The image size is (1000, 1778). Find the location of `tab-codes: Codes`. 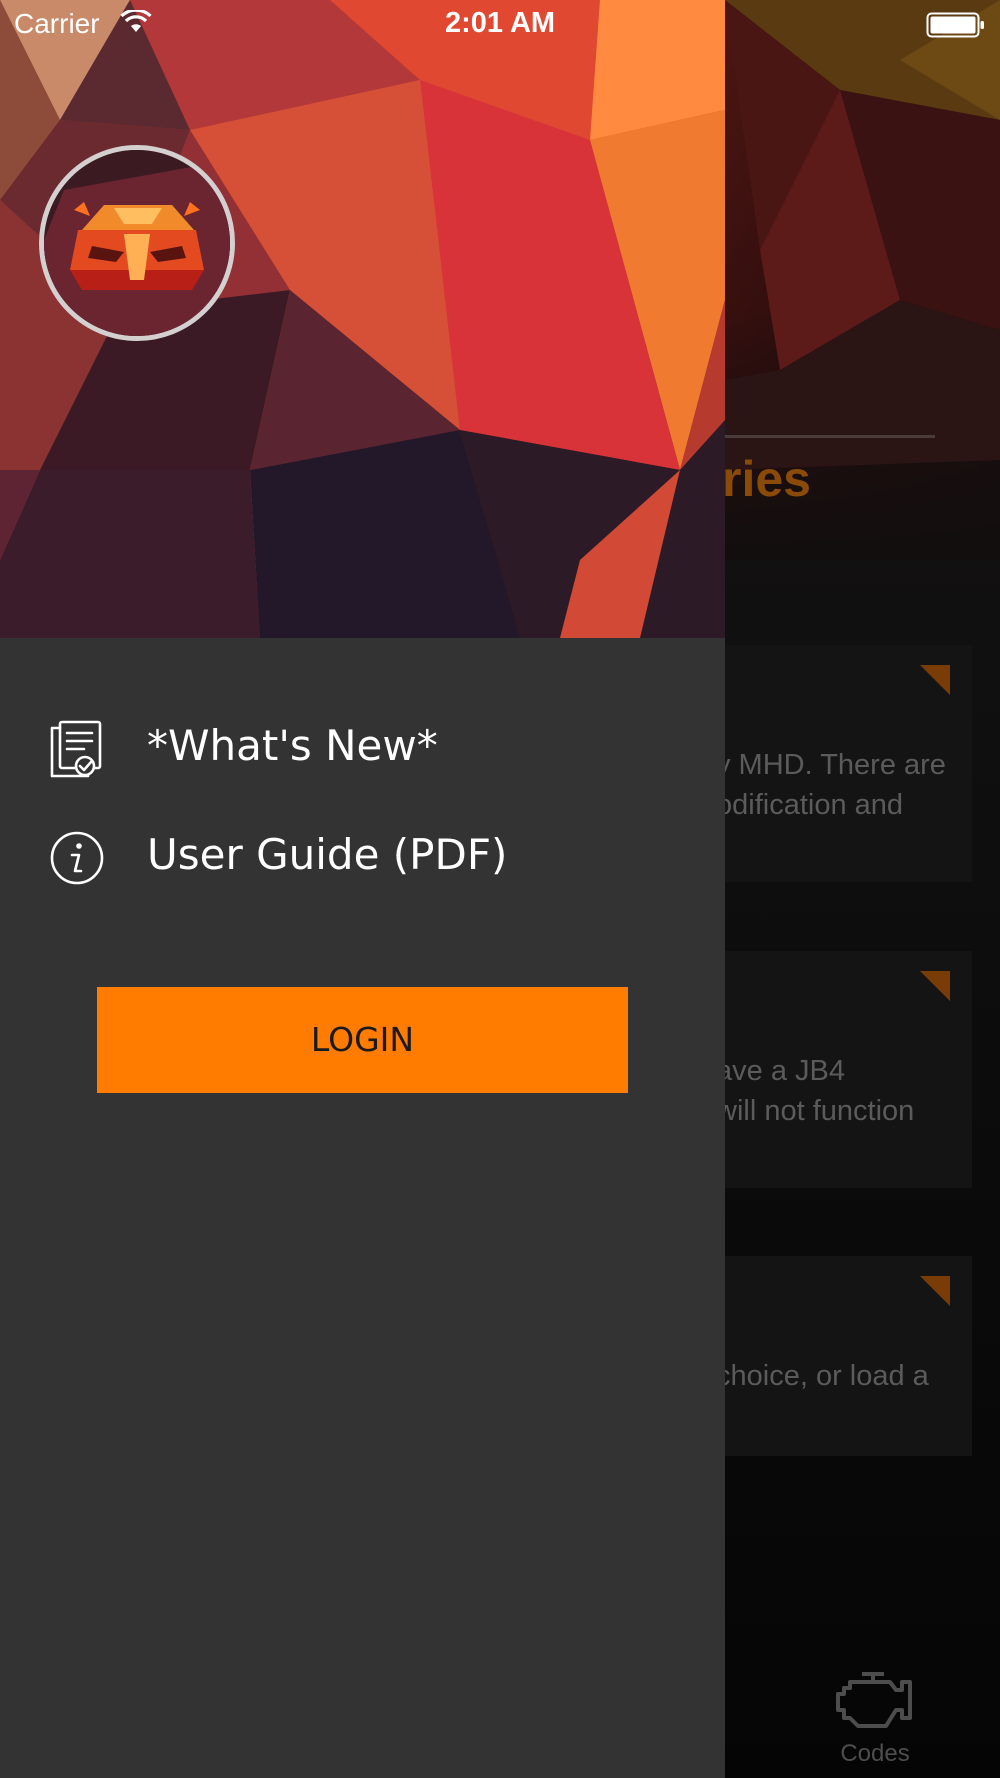

tab-codes: Codes is located at coordinates (875, 1719).